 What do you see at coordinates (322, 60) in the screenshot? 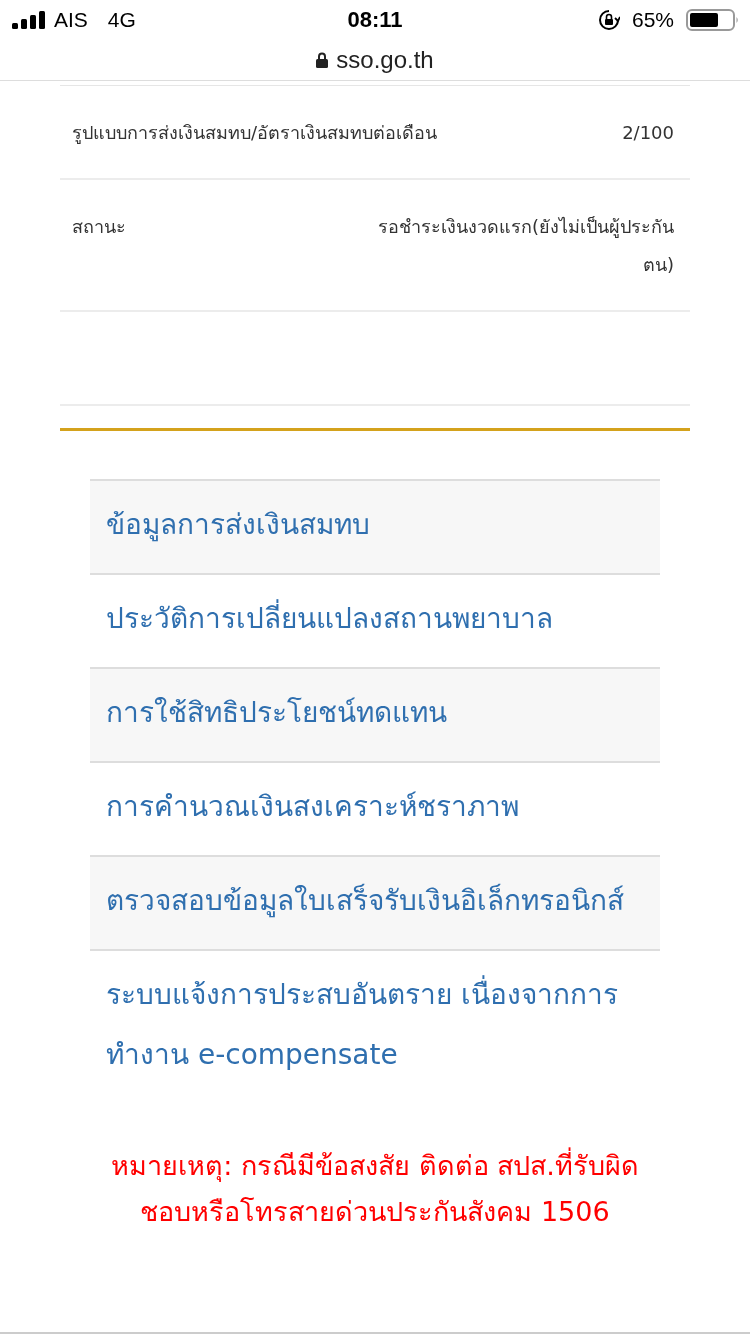
I see `lock-icon` at bounding box center [322, 60].